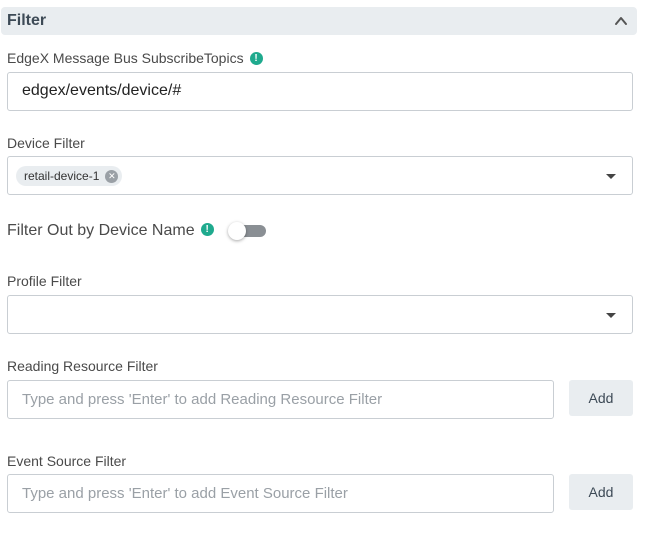 The width and height of the screenshot is (666, 542). Describe the element at coordinates (320, 91) in the screenshot. I see `subscribe-topics-input: edgex/events/device/#` at that location.